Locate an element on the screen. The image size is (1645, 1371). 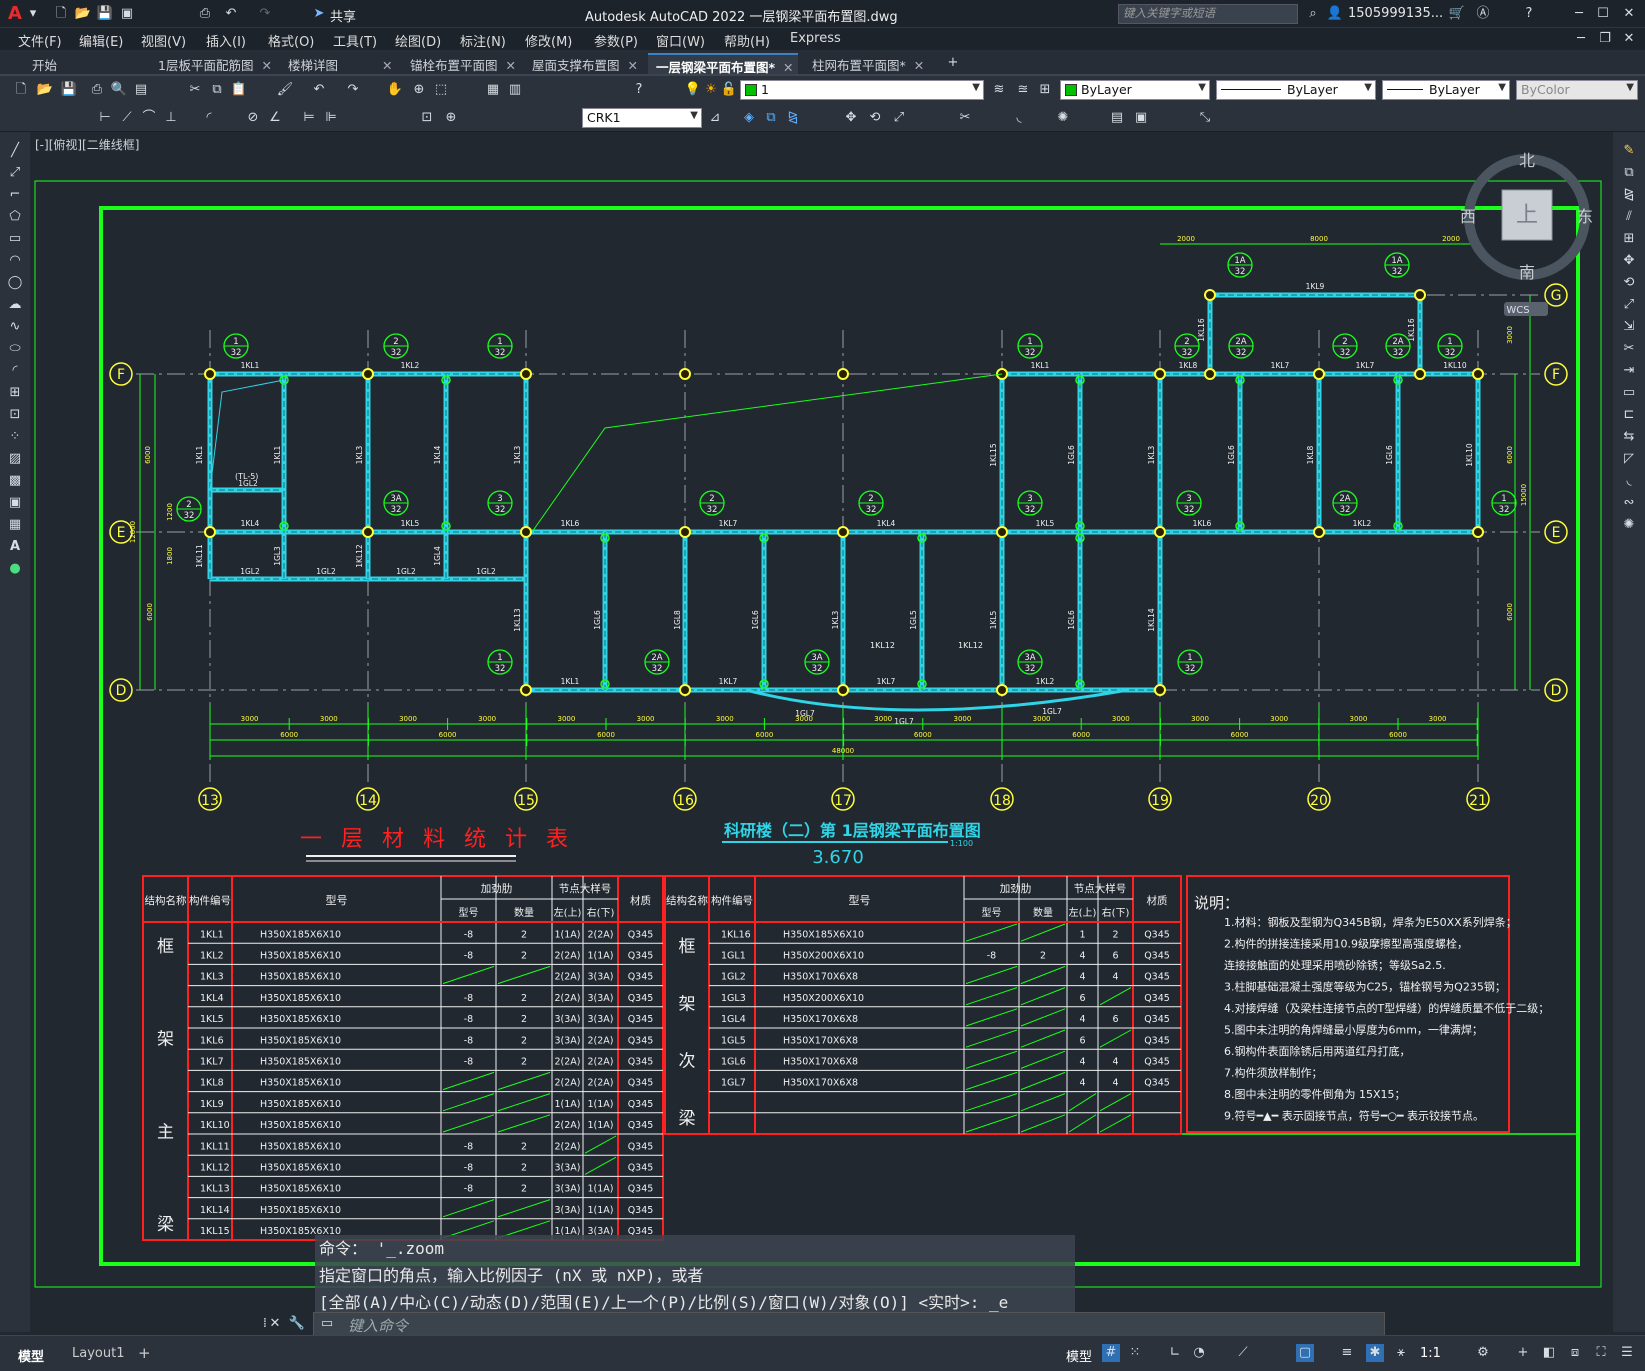
copy-object-icon: ⧉ is located at coordinates (771, 118).